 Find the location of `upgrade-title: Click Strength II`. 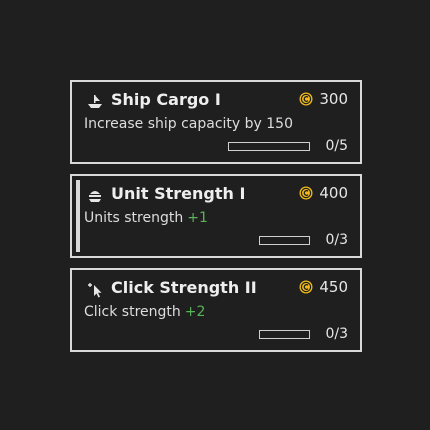

upgrade-title: Click Strength II is located at coordinates (184, 287).